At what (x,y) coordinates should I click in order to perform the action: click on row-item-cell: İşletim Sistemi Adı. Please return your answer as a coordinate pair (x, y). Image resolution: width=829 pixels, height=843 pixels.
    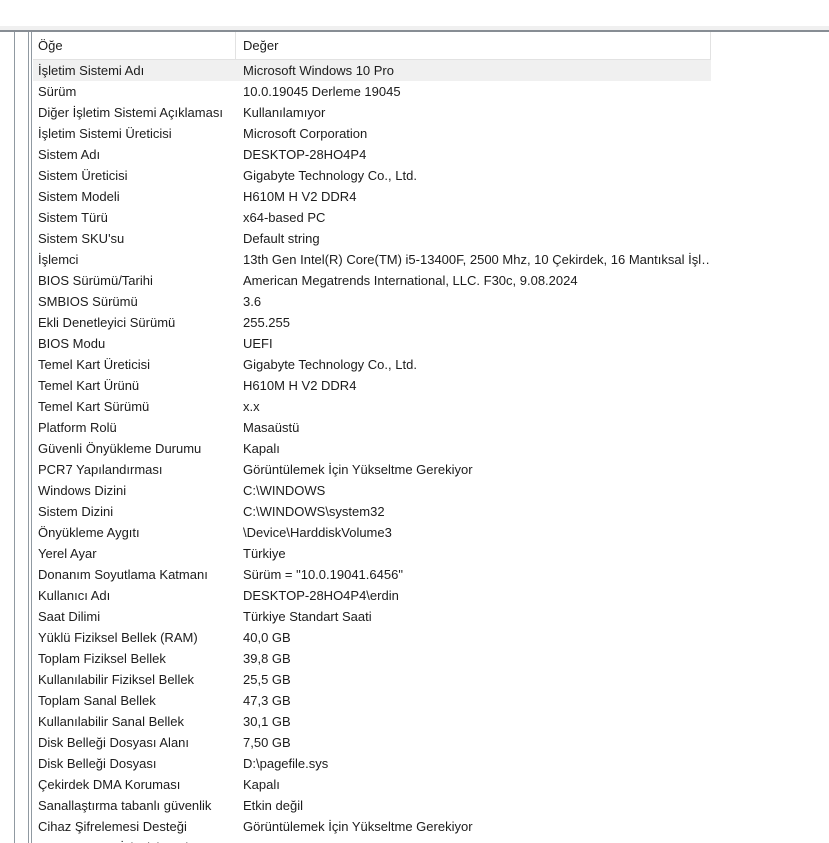
    Looking at the image, I should click on (91, 70).